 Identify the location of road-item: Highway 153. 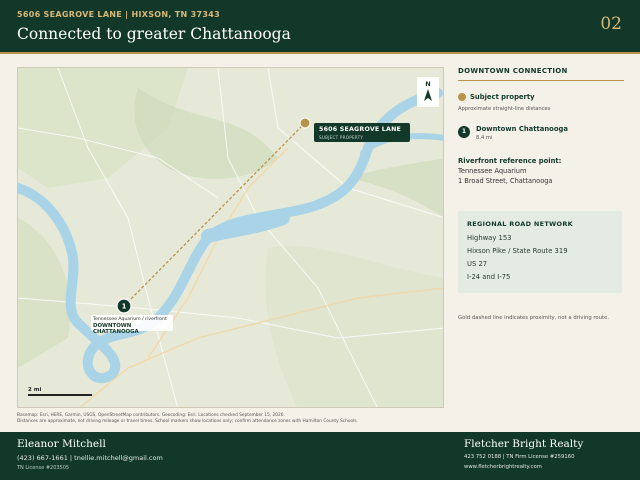
(489, 238).